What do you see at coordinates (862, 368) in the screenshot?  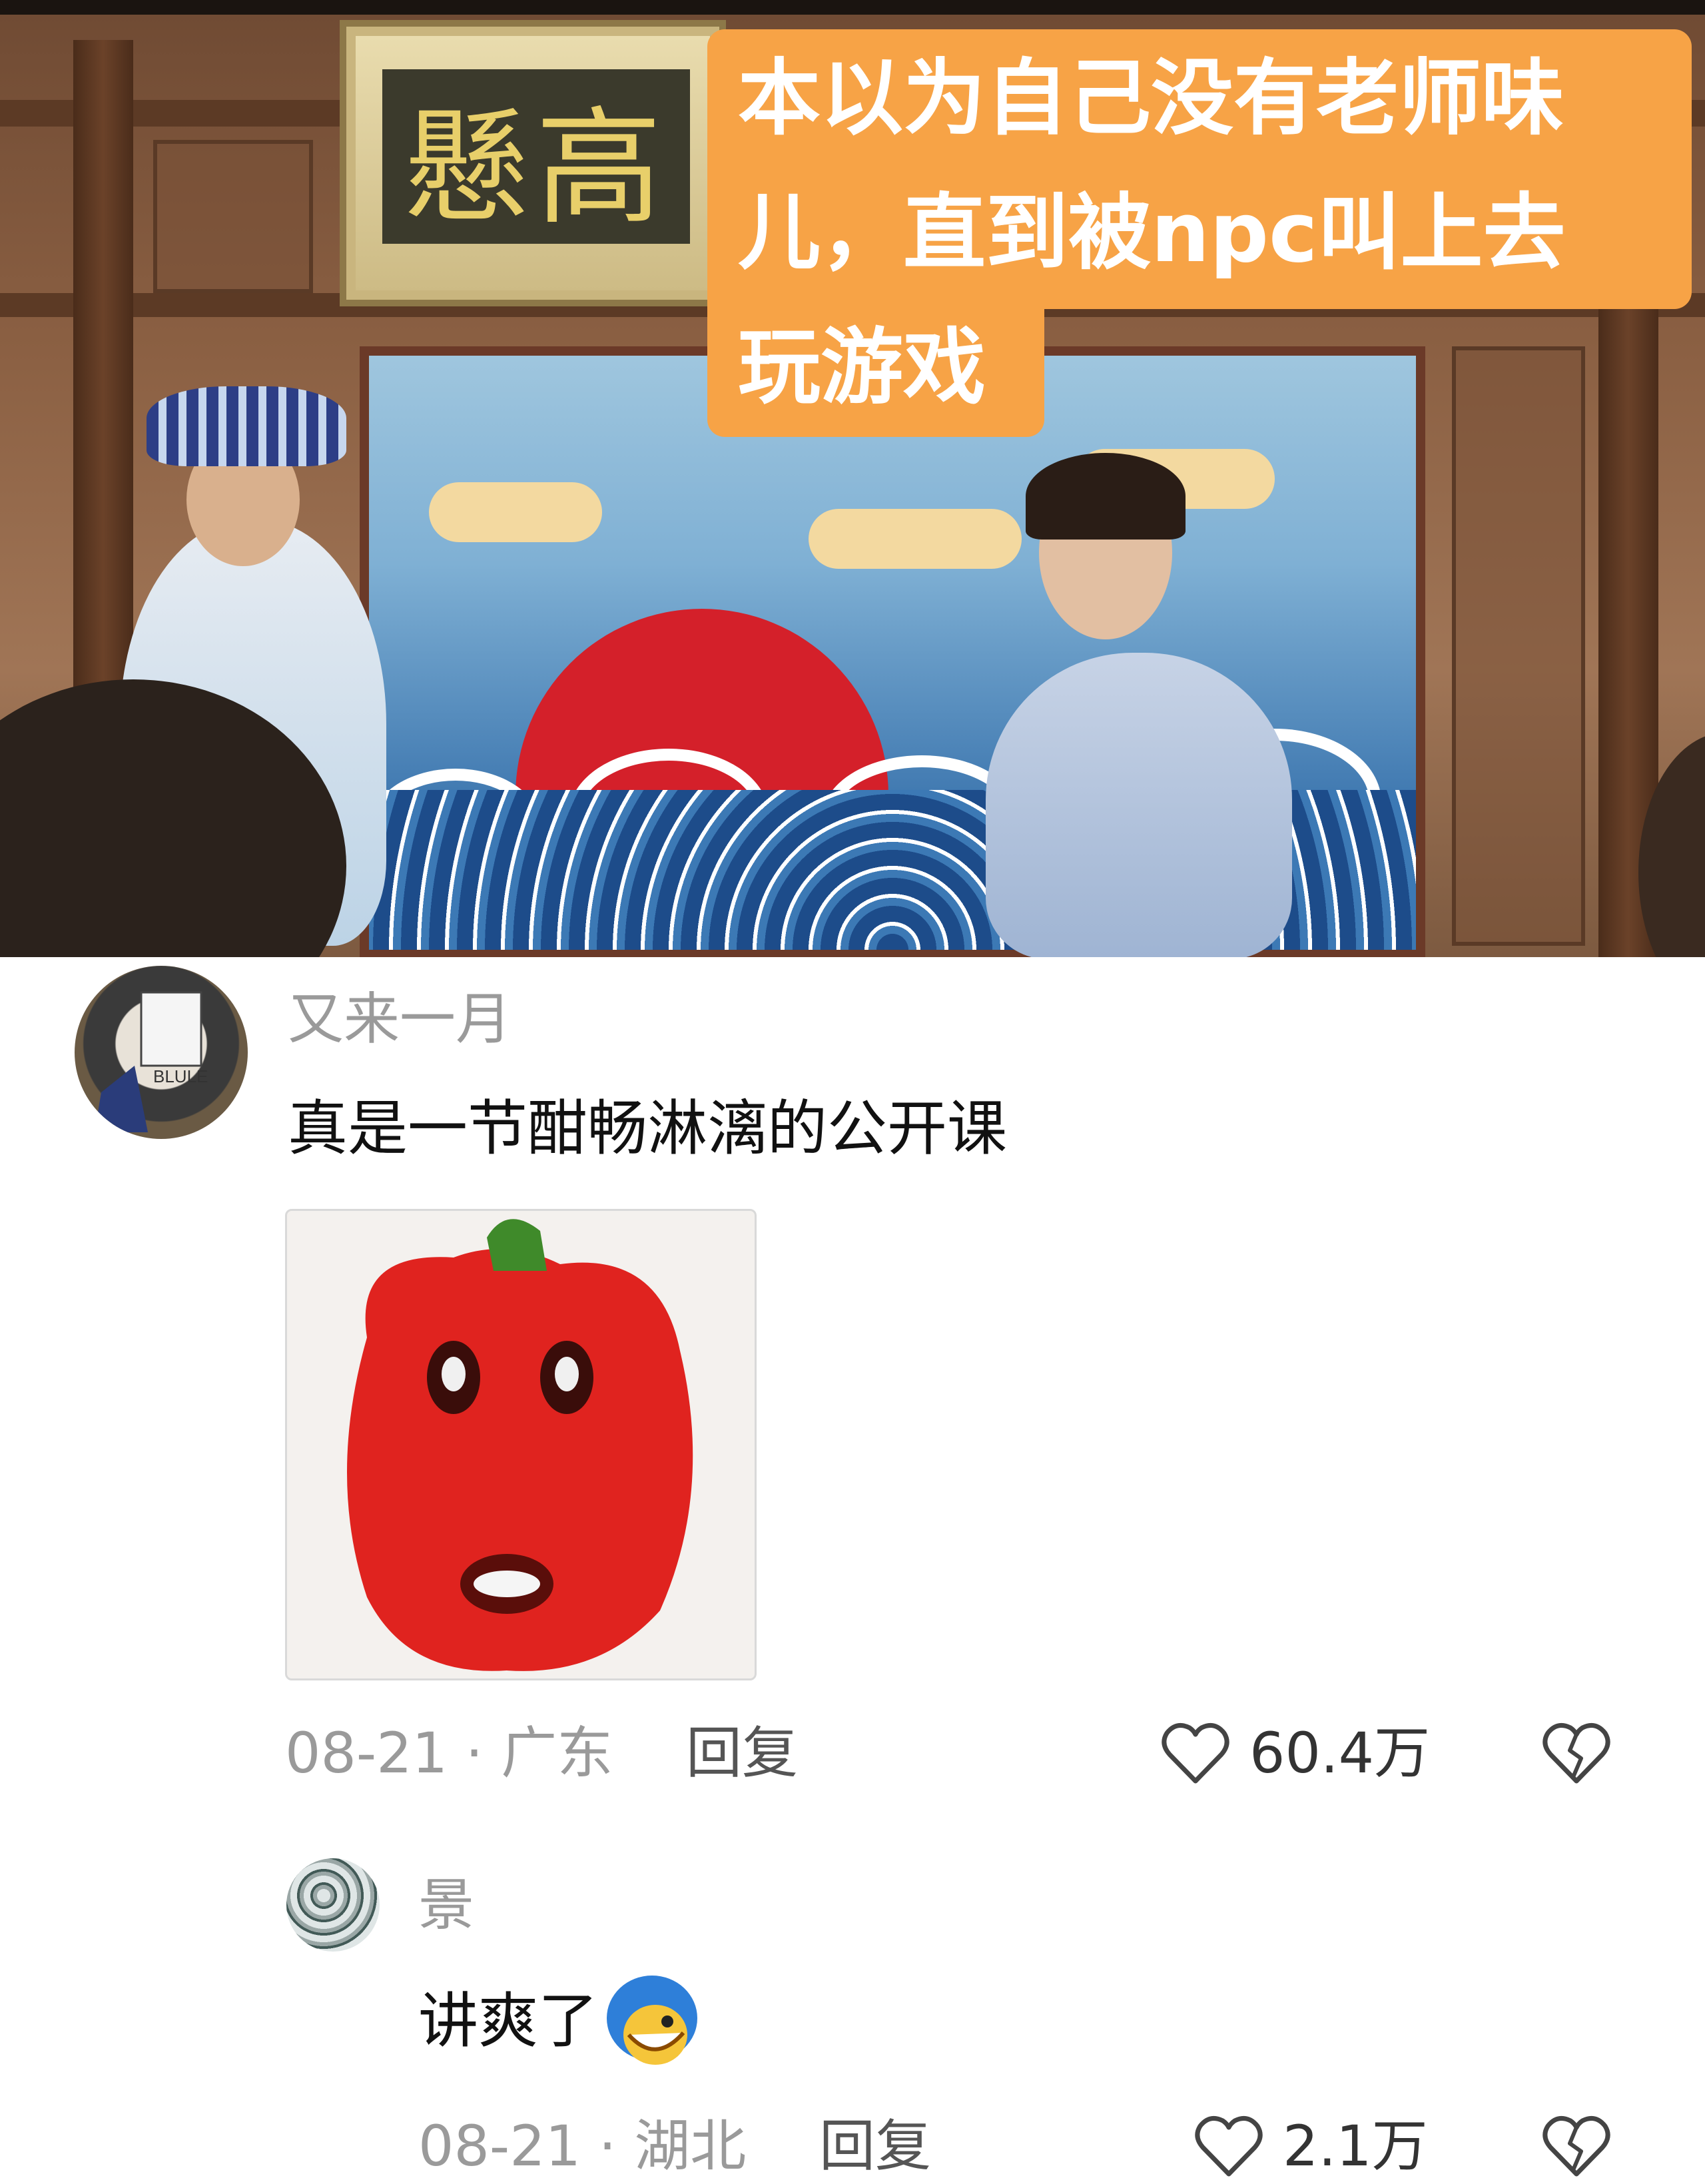 I see `caption-line: 玩游戏` at bounding box center [862, 368].